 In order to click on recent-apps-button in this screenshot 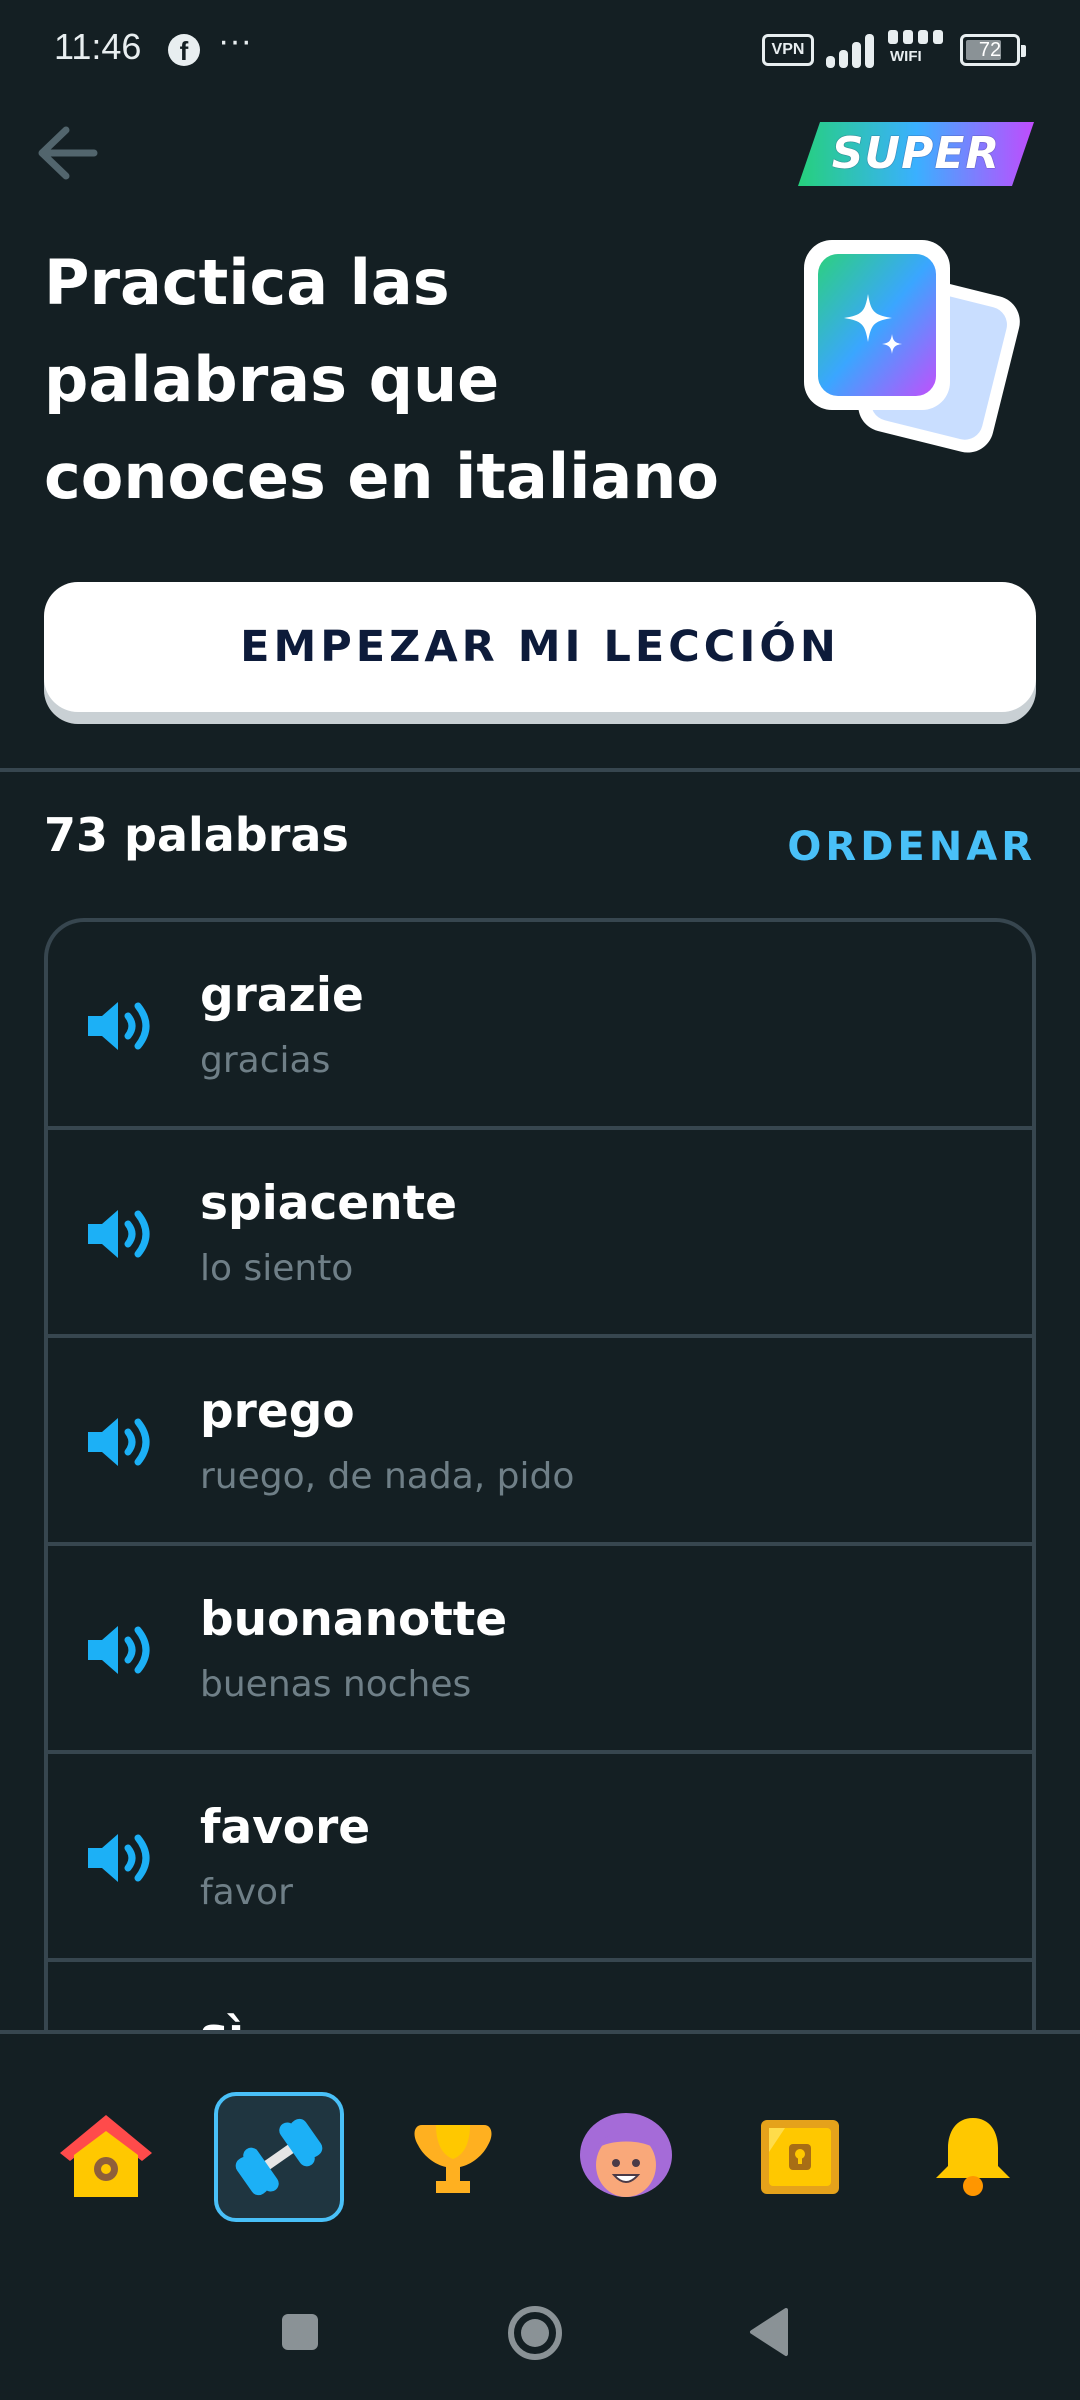, I will do `click(300, 2332)`.